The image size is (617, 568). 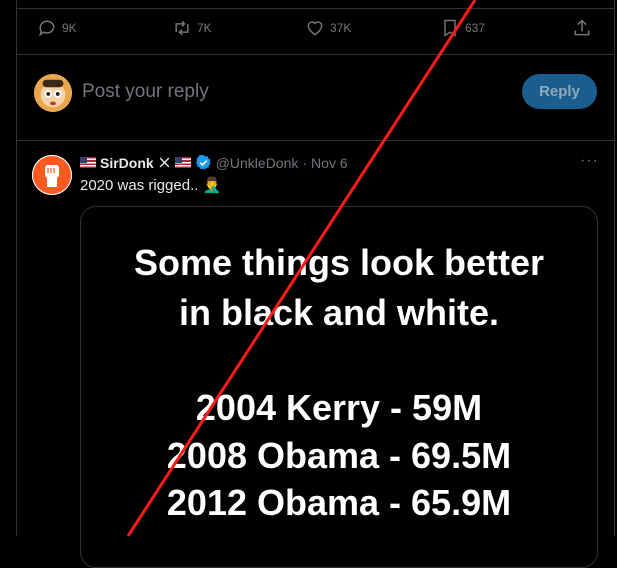 What do you see at coordinates (315, 28) in the screenshot?
I see `heart-icon` at bounding box center [315, 28].